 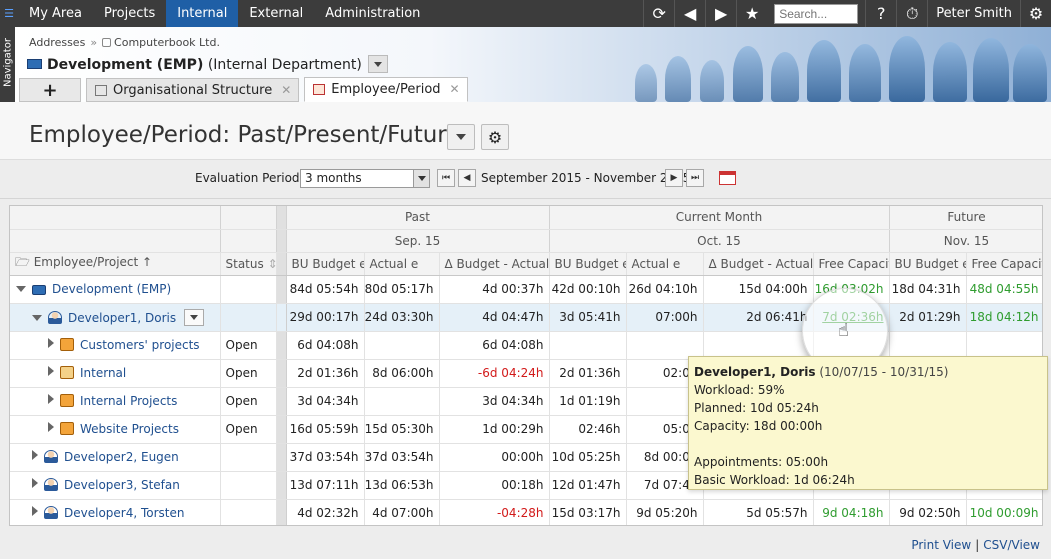 What do you see at coordinates (816, 13) in the screenshot?
I see `search-input` at bounding box center [816, 13].